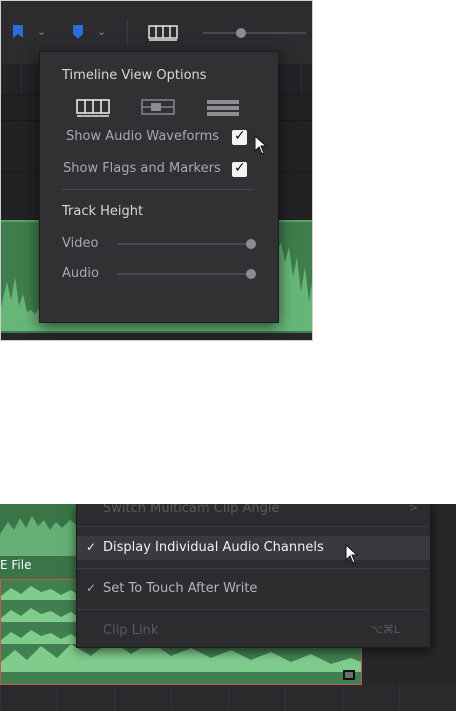 Image resolution: width=456 pixels, height=711 pixels. Describe the element at coordinates (41, 31) in the screenshot. I see `flag-chevron-down-icon: ⌄` at that location.